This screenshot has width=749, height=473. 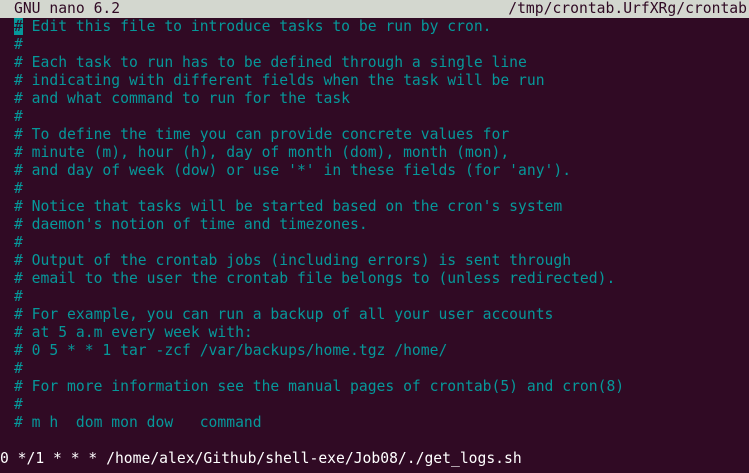 I want to click on file-path: /tmp/crontab.UrfXRg/crontab, so click(x=627, y=8).